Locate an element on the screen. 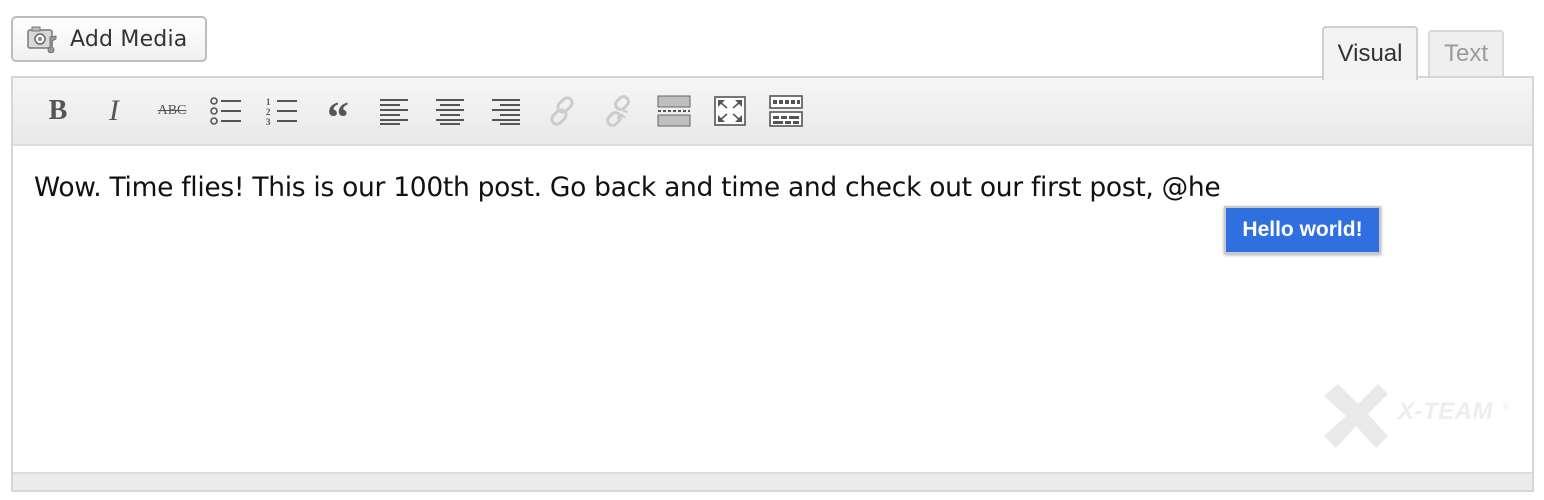  add-media-button: Add Media is located at coordinates (109, 39).